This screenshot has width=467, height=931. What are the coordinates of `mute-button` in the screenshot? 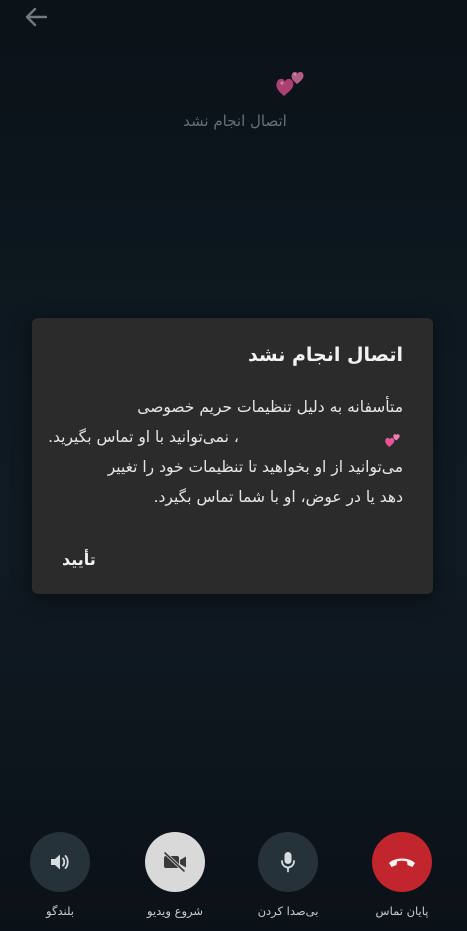 It's located at (288, 862).